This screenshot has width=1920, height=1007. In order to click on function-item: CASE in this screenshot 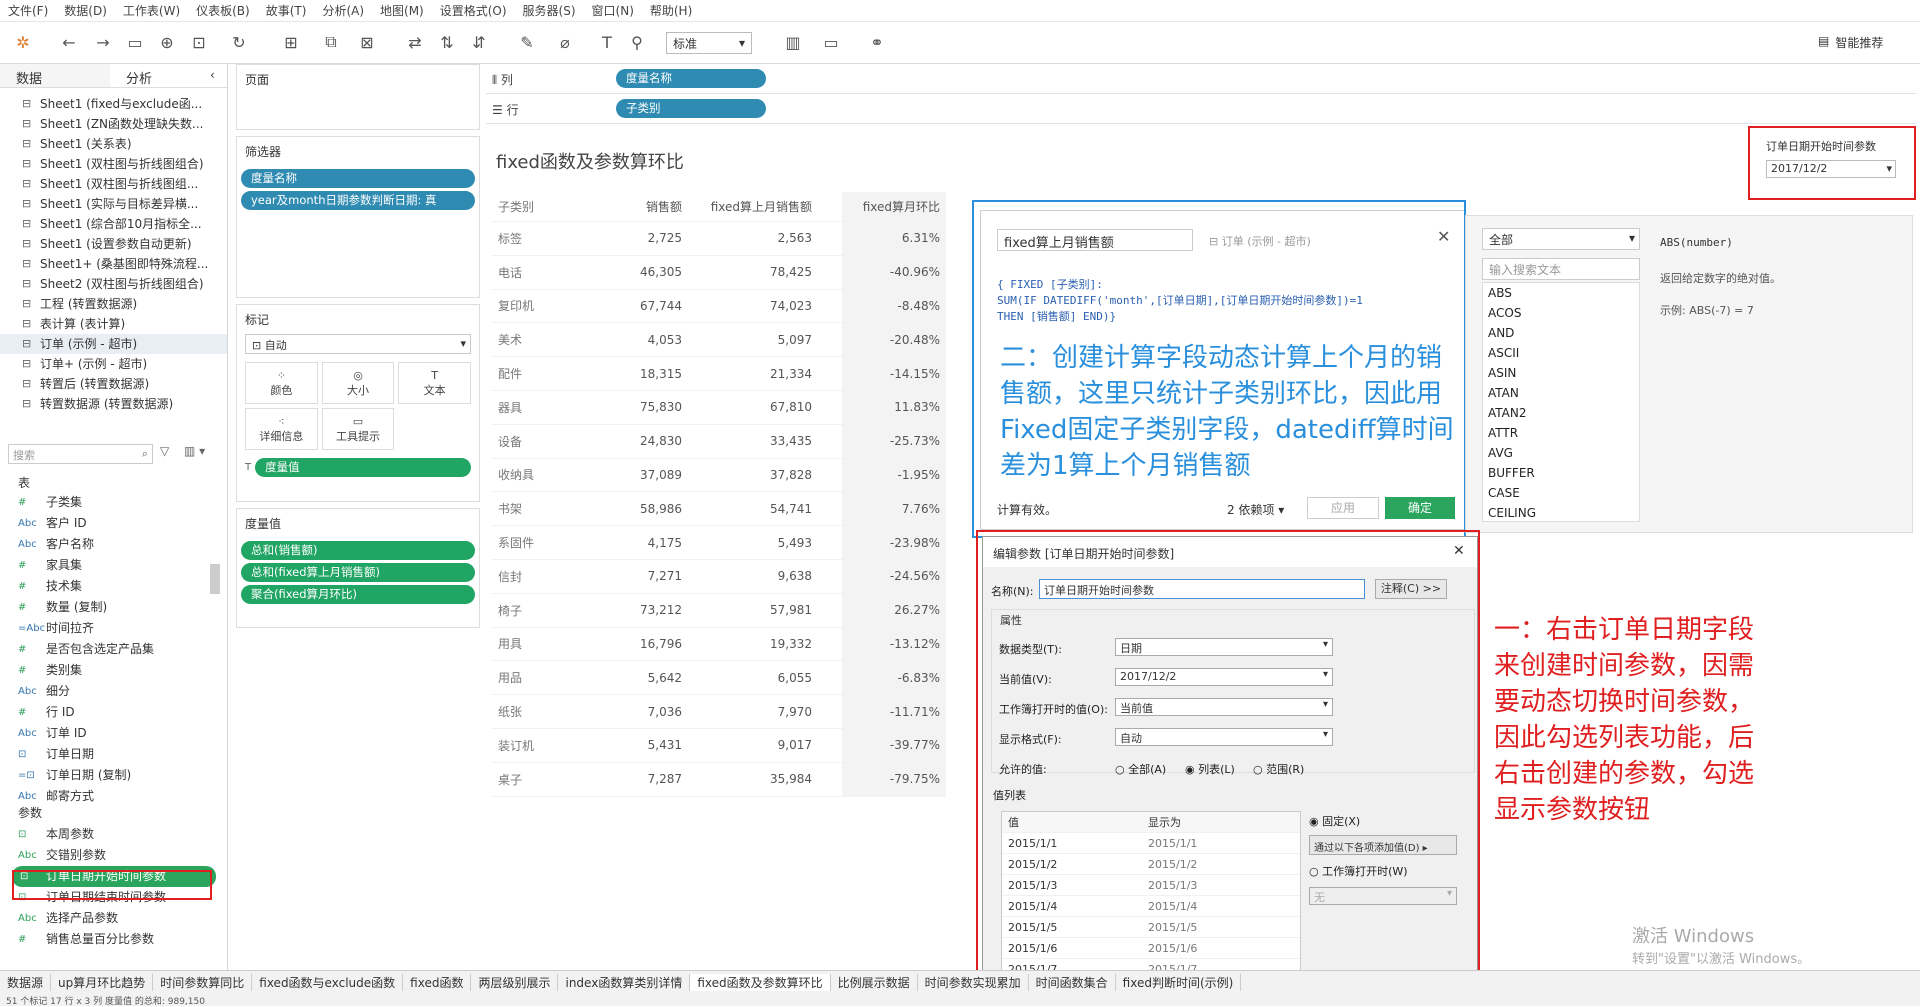, I will do `click(1561, 493)`.